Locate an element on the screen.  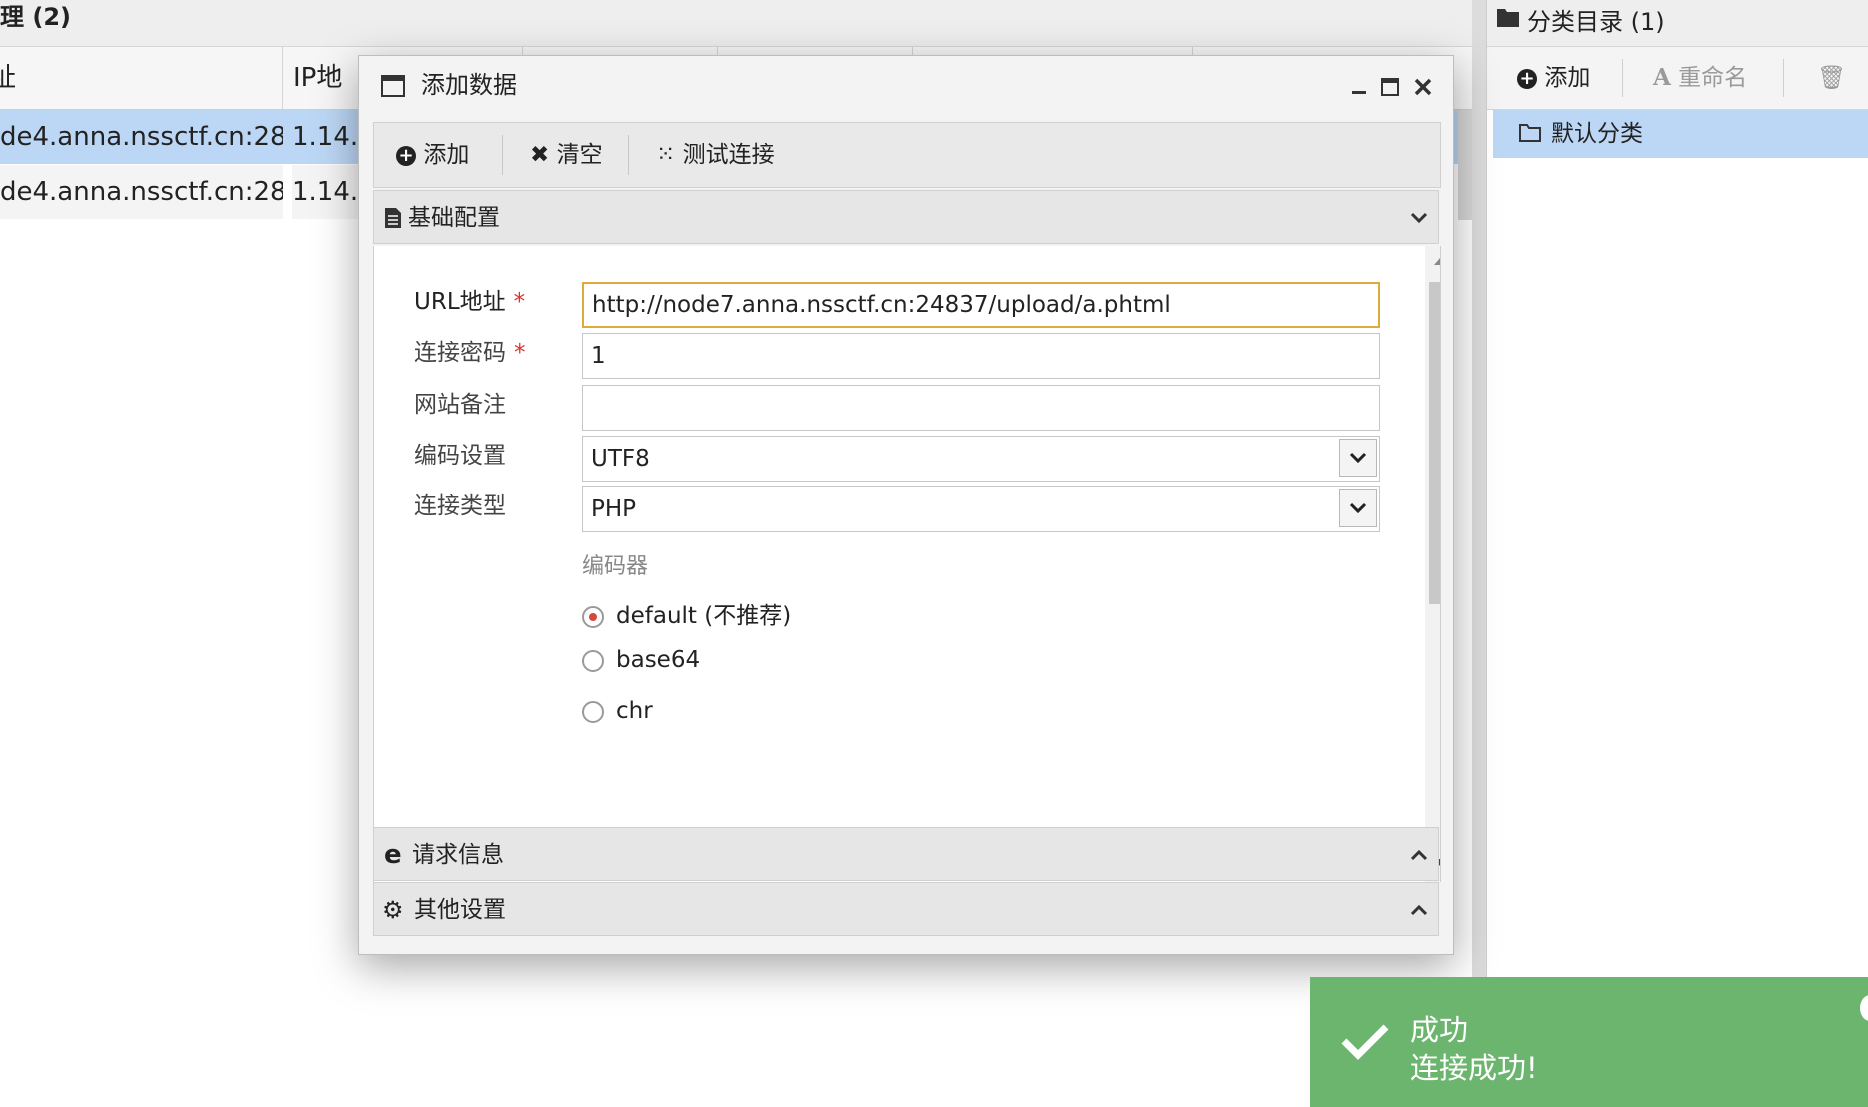
encoder-option-base64: base64 is located at coordinates (641, 660).